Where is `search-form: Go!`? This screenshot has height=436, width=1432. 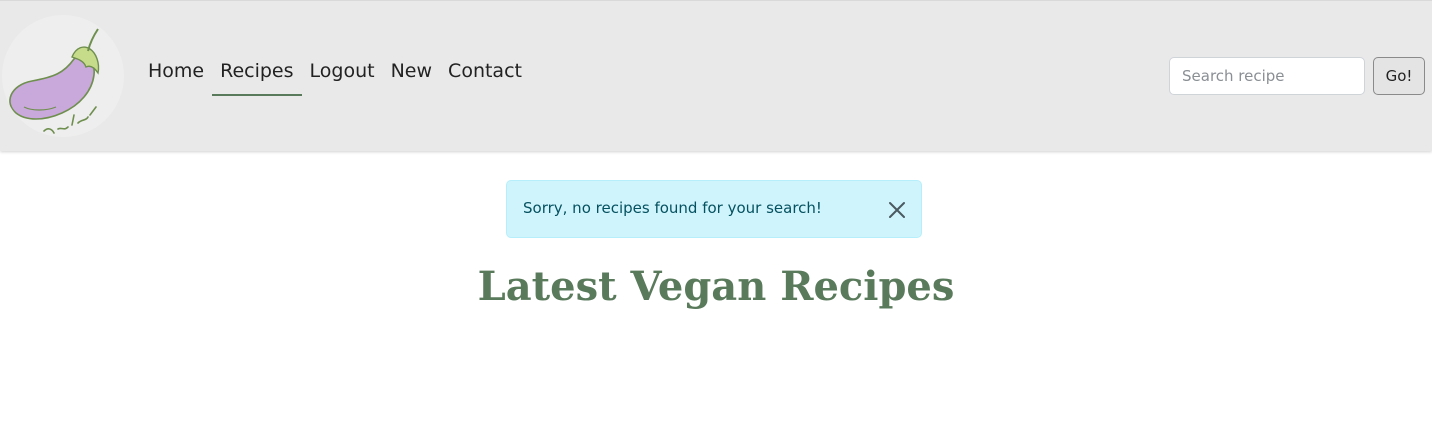 search-form: Go! is located at coordinates (1297, 76).